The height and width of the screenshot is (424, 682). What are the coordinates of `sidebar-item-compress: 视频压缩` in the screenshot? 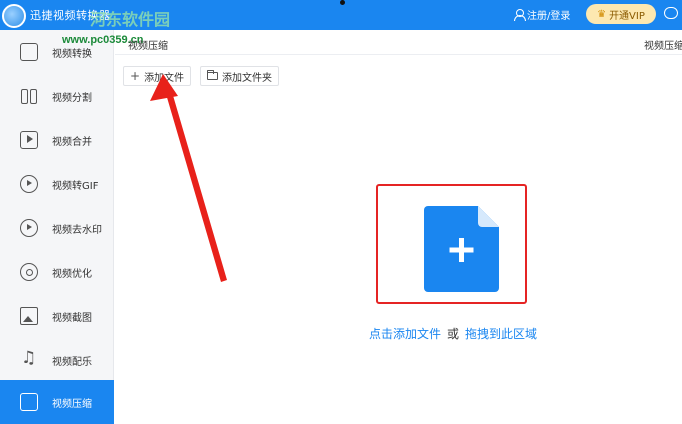 It's located at (57, 402).